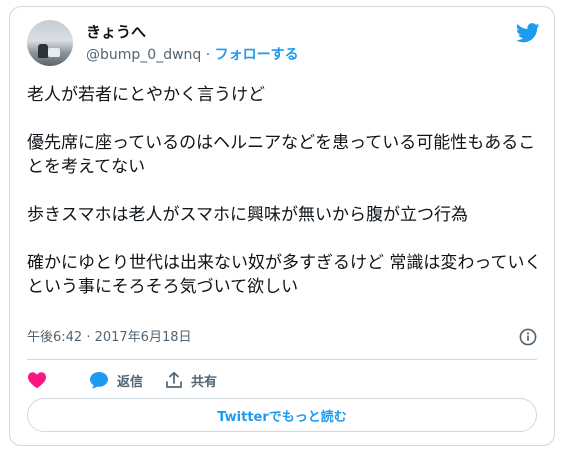 The height and width of the screenshot is (453, 565). What do you see at coordinates (528, 33) in the screenshot?
I see `twitter-bird-icon` at bounding box center [528, 33].